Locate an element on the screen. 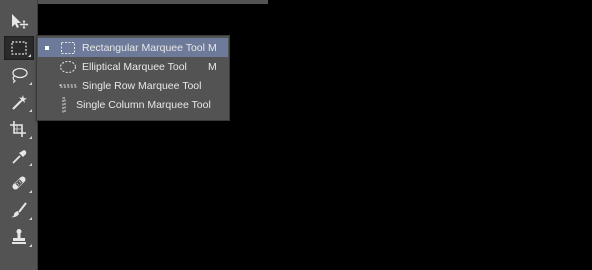 This screenshot has width=592, height=270. menu-item-label: Single Row Marquee Tool is located at coordinates (142, 85).